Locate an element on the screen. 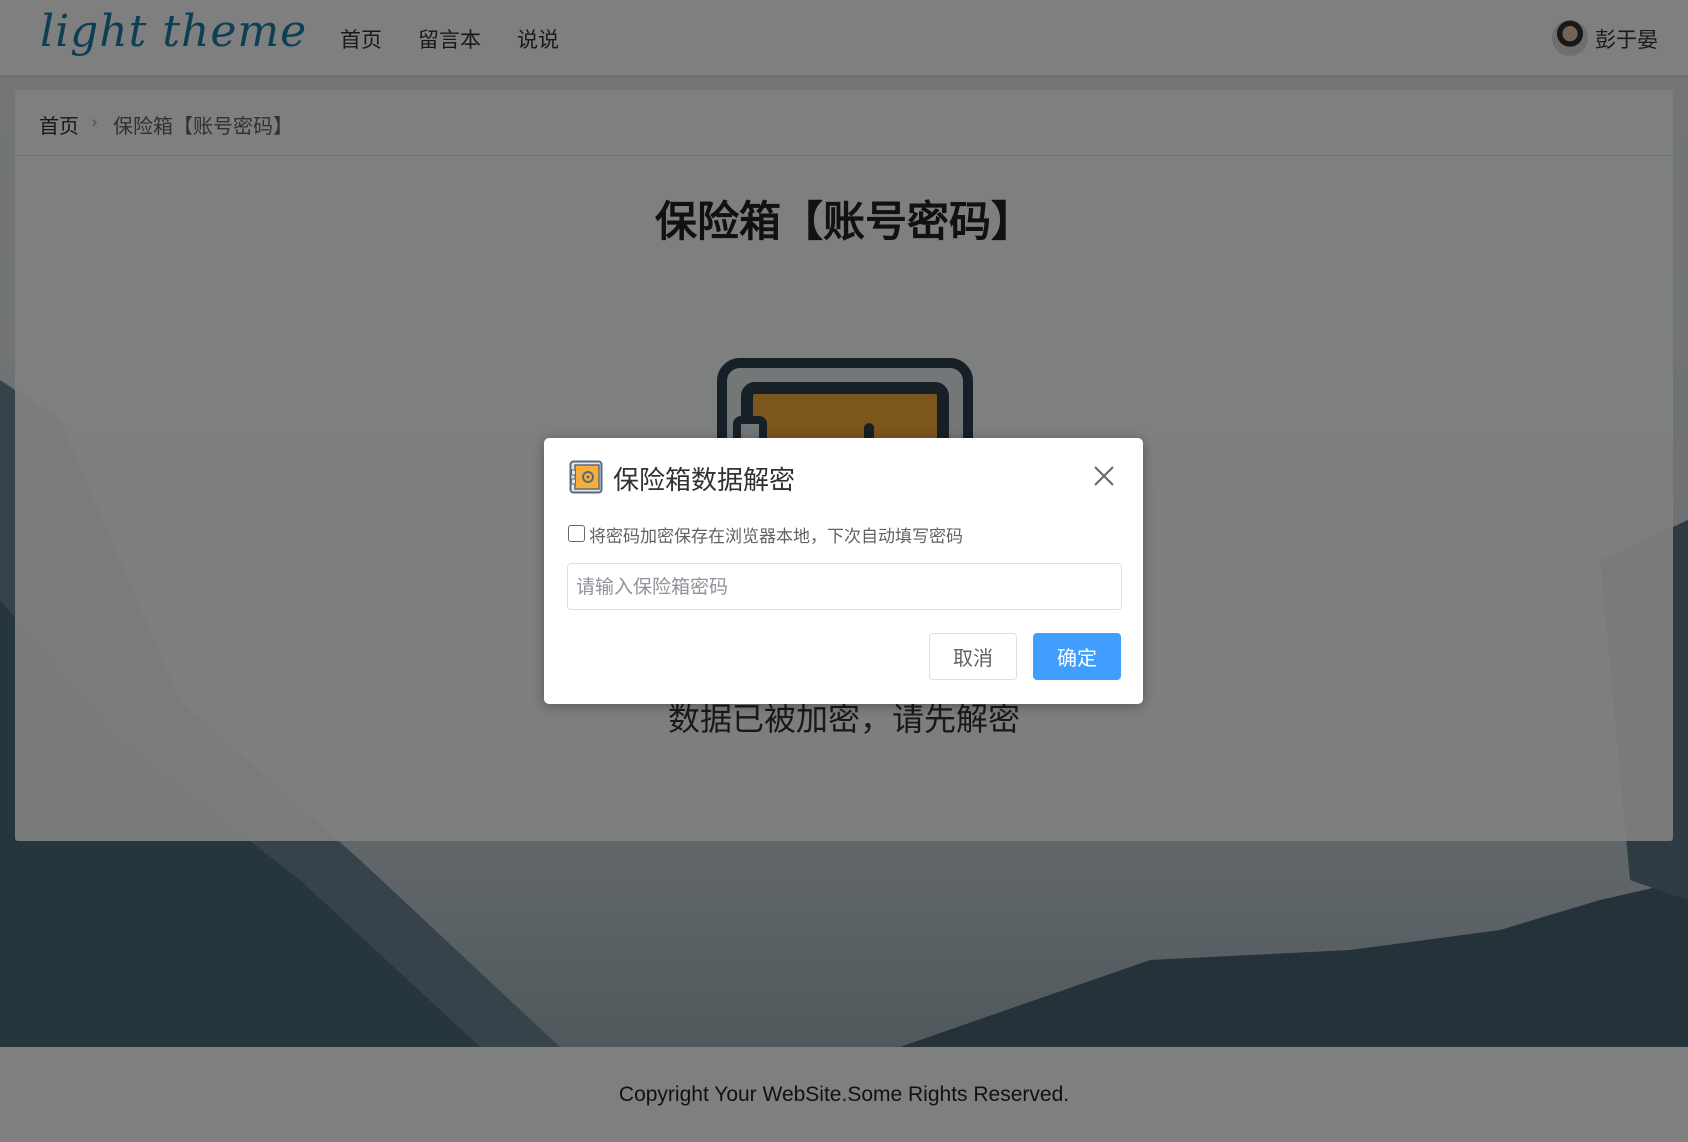 This screenshot has height=1142, width=1688. password-input is located at coordinates (844, 586).